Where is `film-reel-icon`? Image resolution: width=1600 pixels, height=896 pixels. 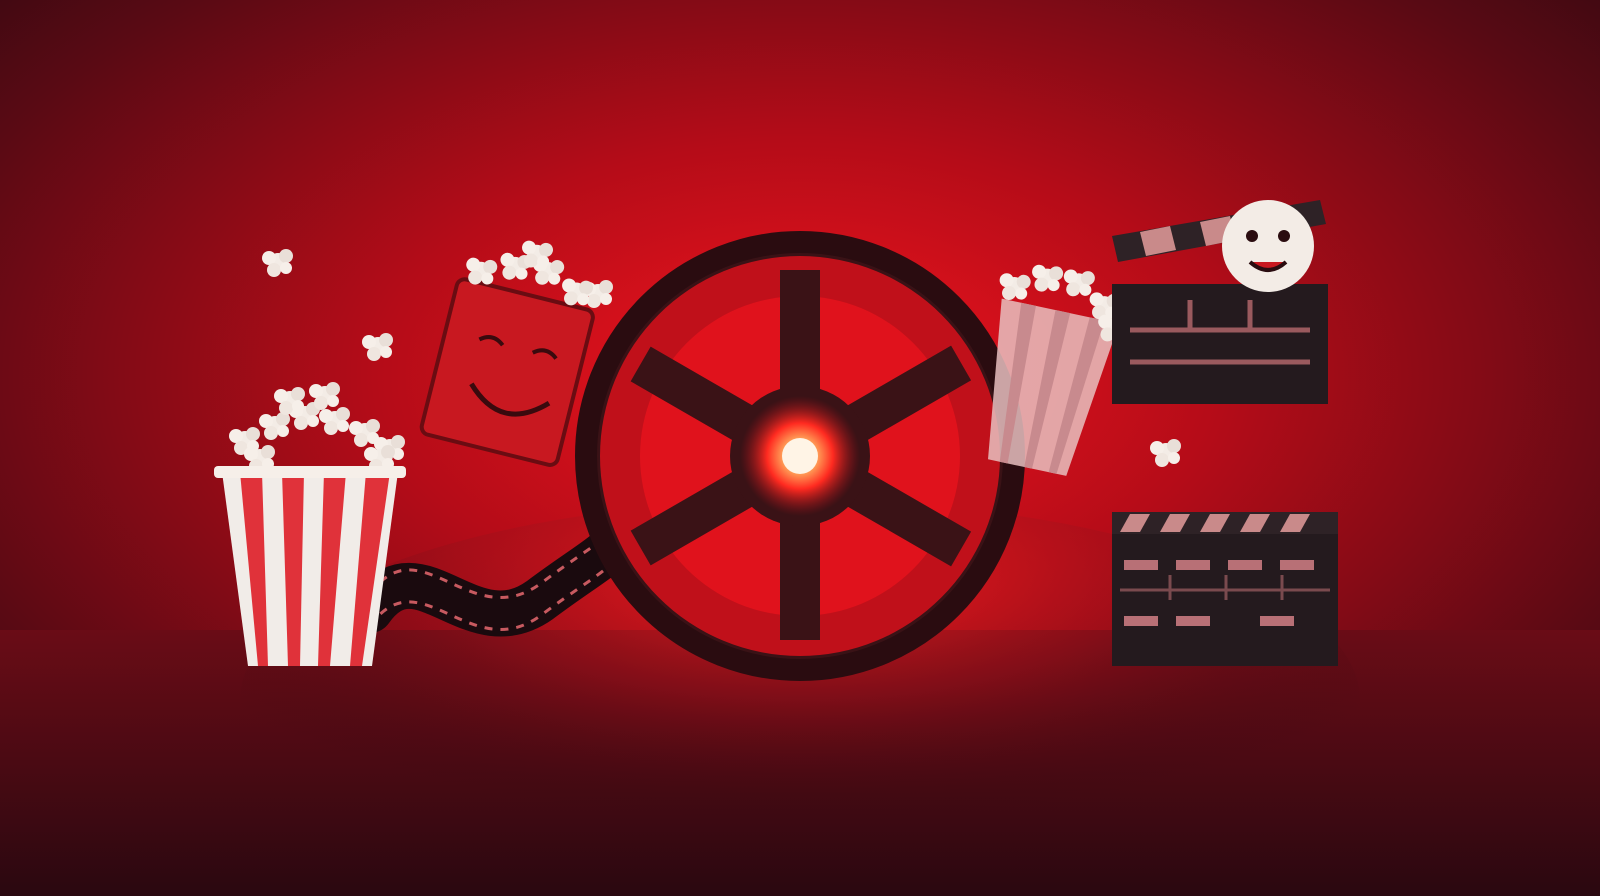
film-reel-icon is located at coordinates (800, 456).